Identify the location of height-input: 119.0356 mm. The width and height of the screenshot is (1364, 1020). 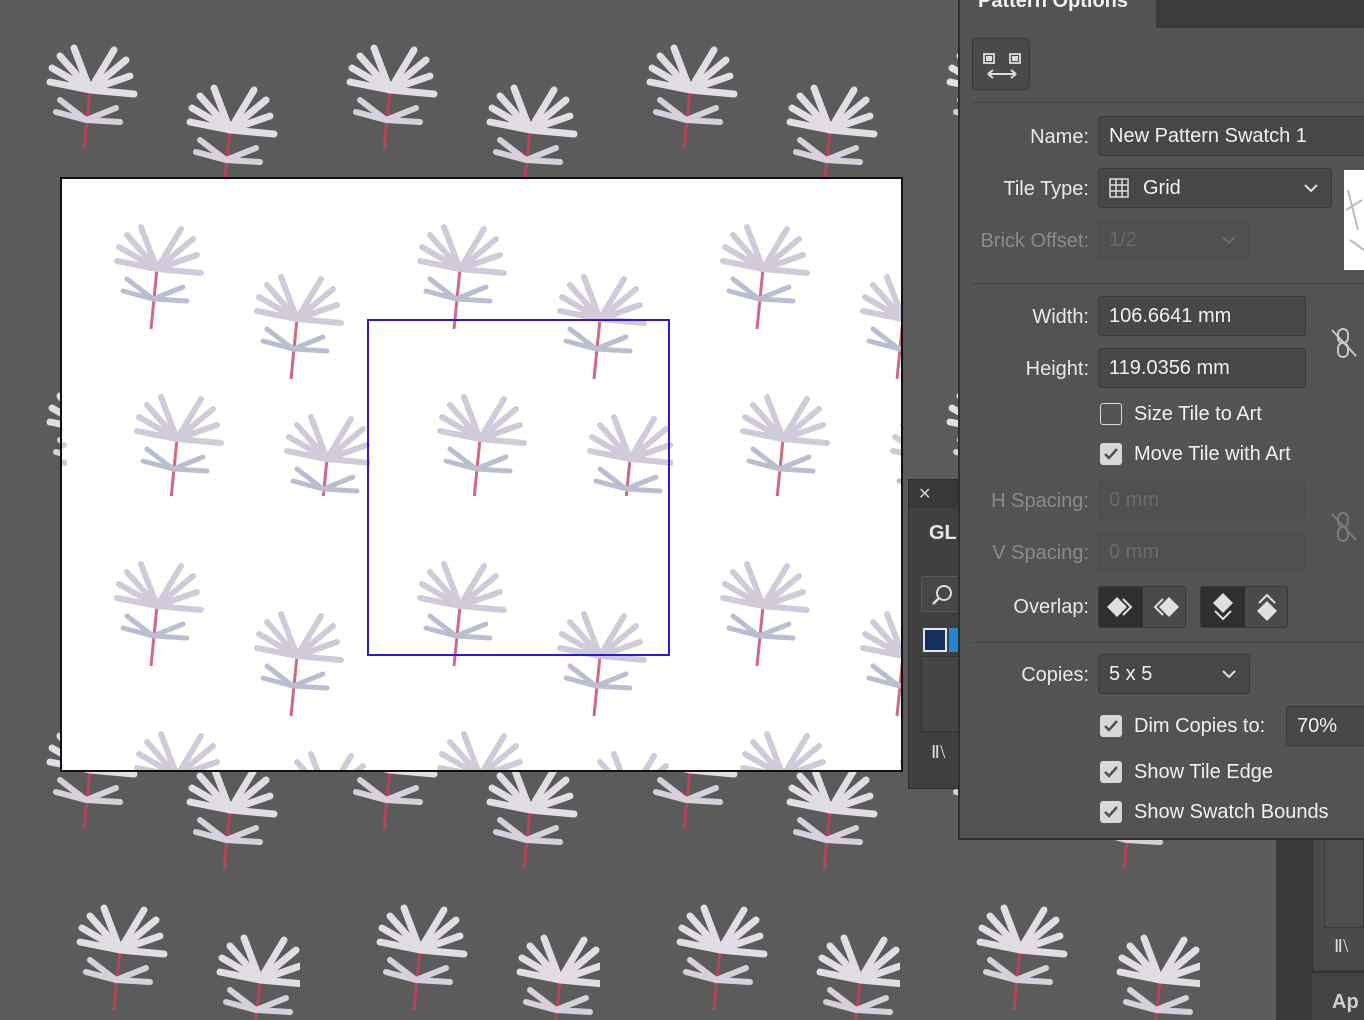
(1202, 368).